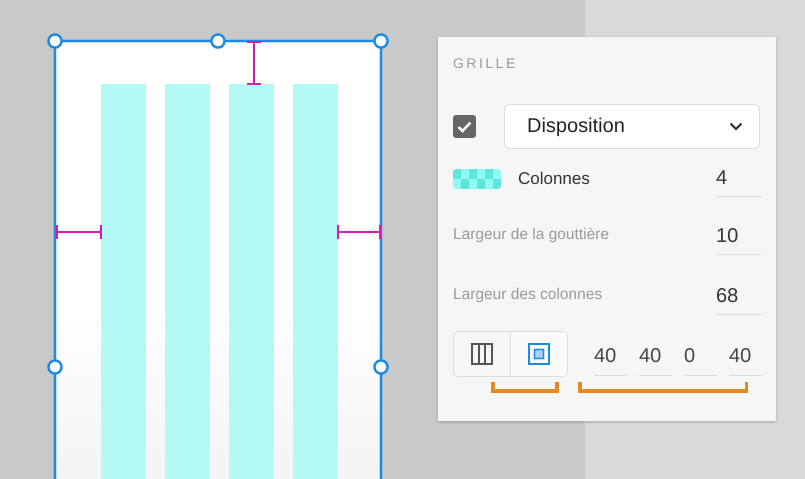  I want to click on columns-icon, so click(482, 354).